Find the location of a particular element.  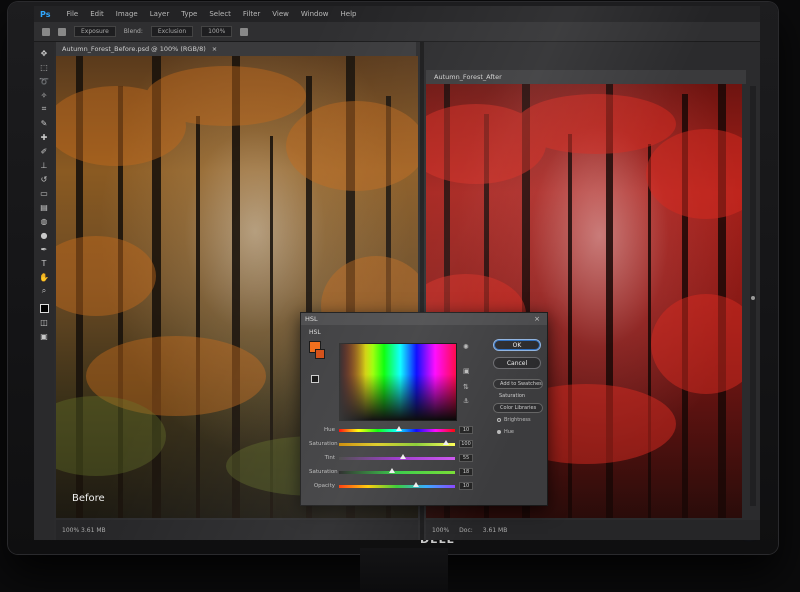

slider-row: Tint 55 is located at coordinates (392, 458).